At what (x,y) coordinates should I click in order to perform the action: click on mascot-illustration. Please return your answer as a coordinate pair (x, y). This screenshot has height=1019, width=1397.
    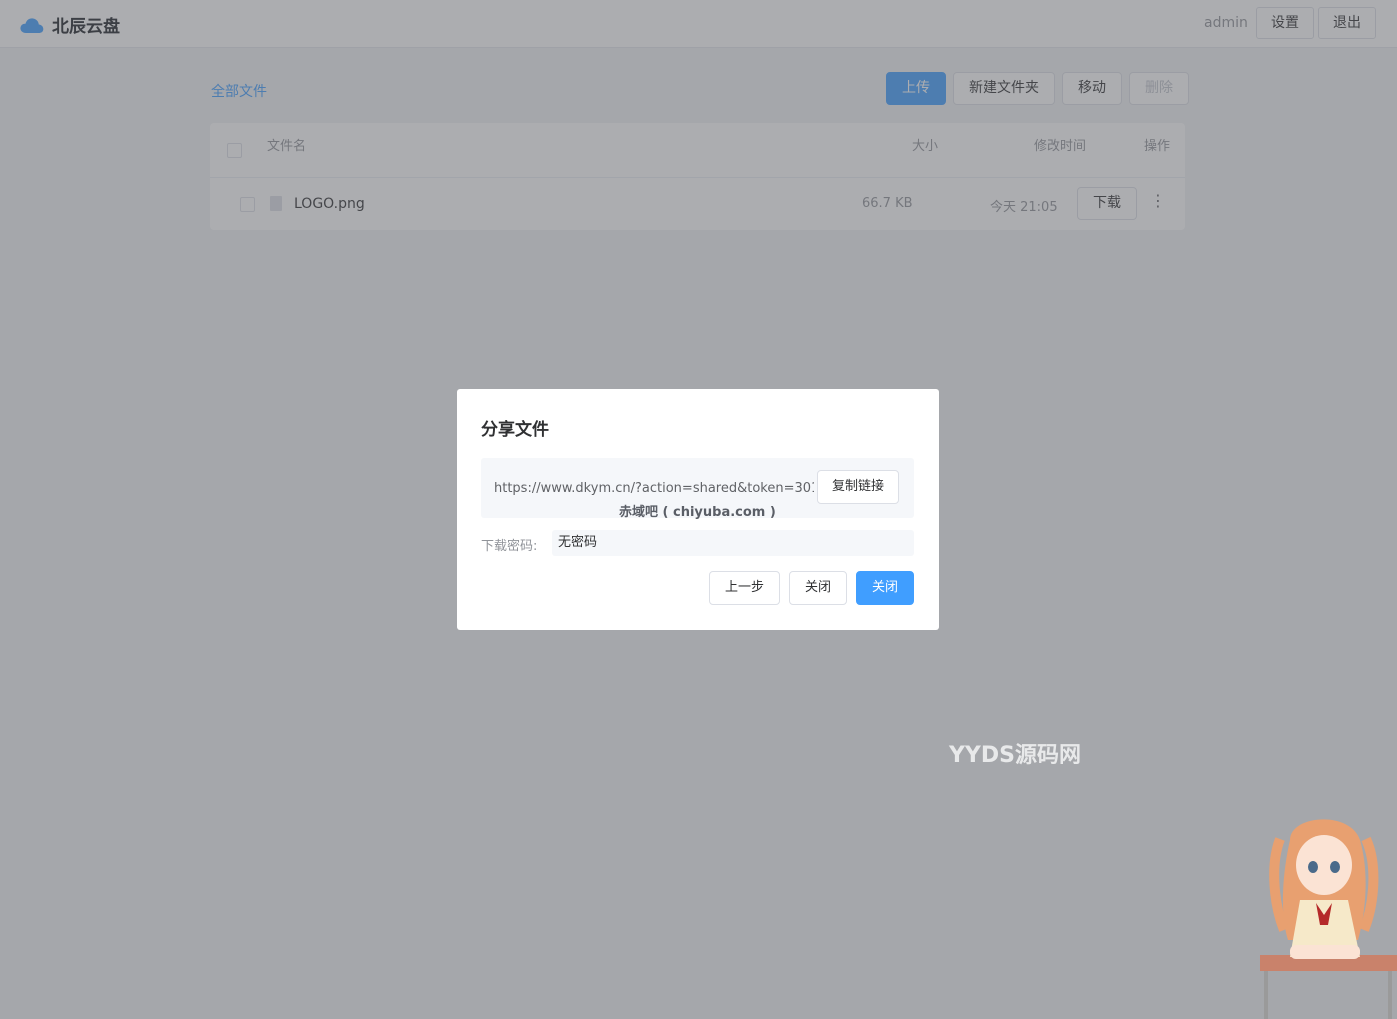
    Looking at the image, I should click on (1323, 912).